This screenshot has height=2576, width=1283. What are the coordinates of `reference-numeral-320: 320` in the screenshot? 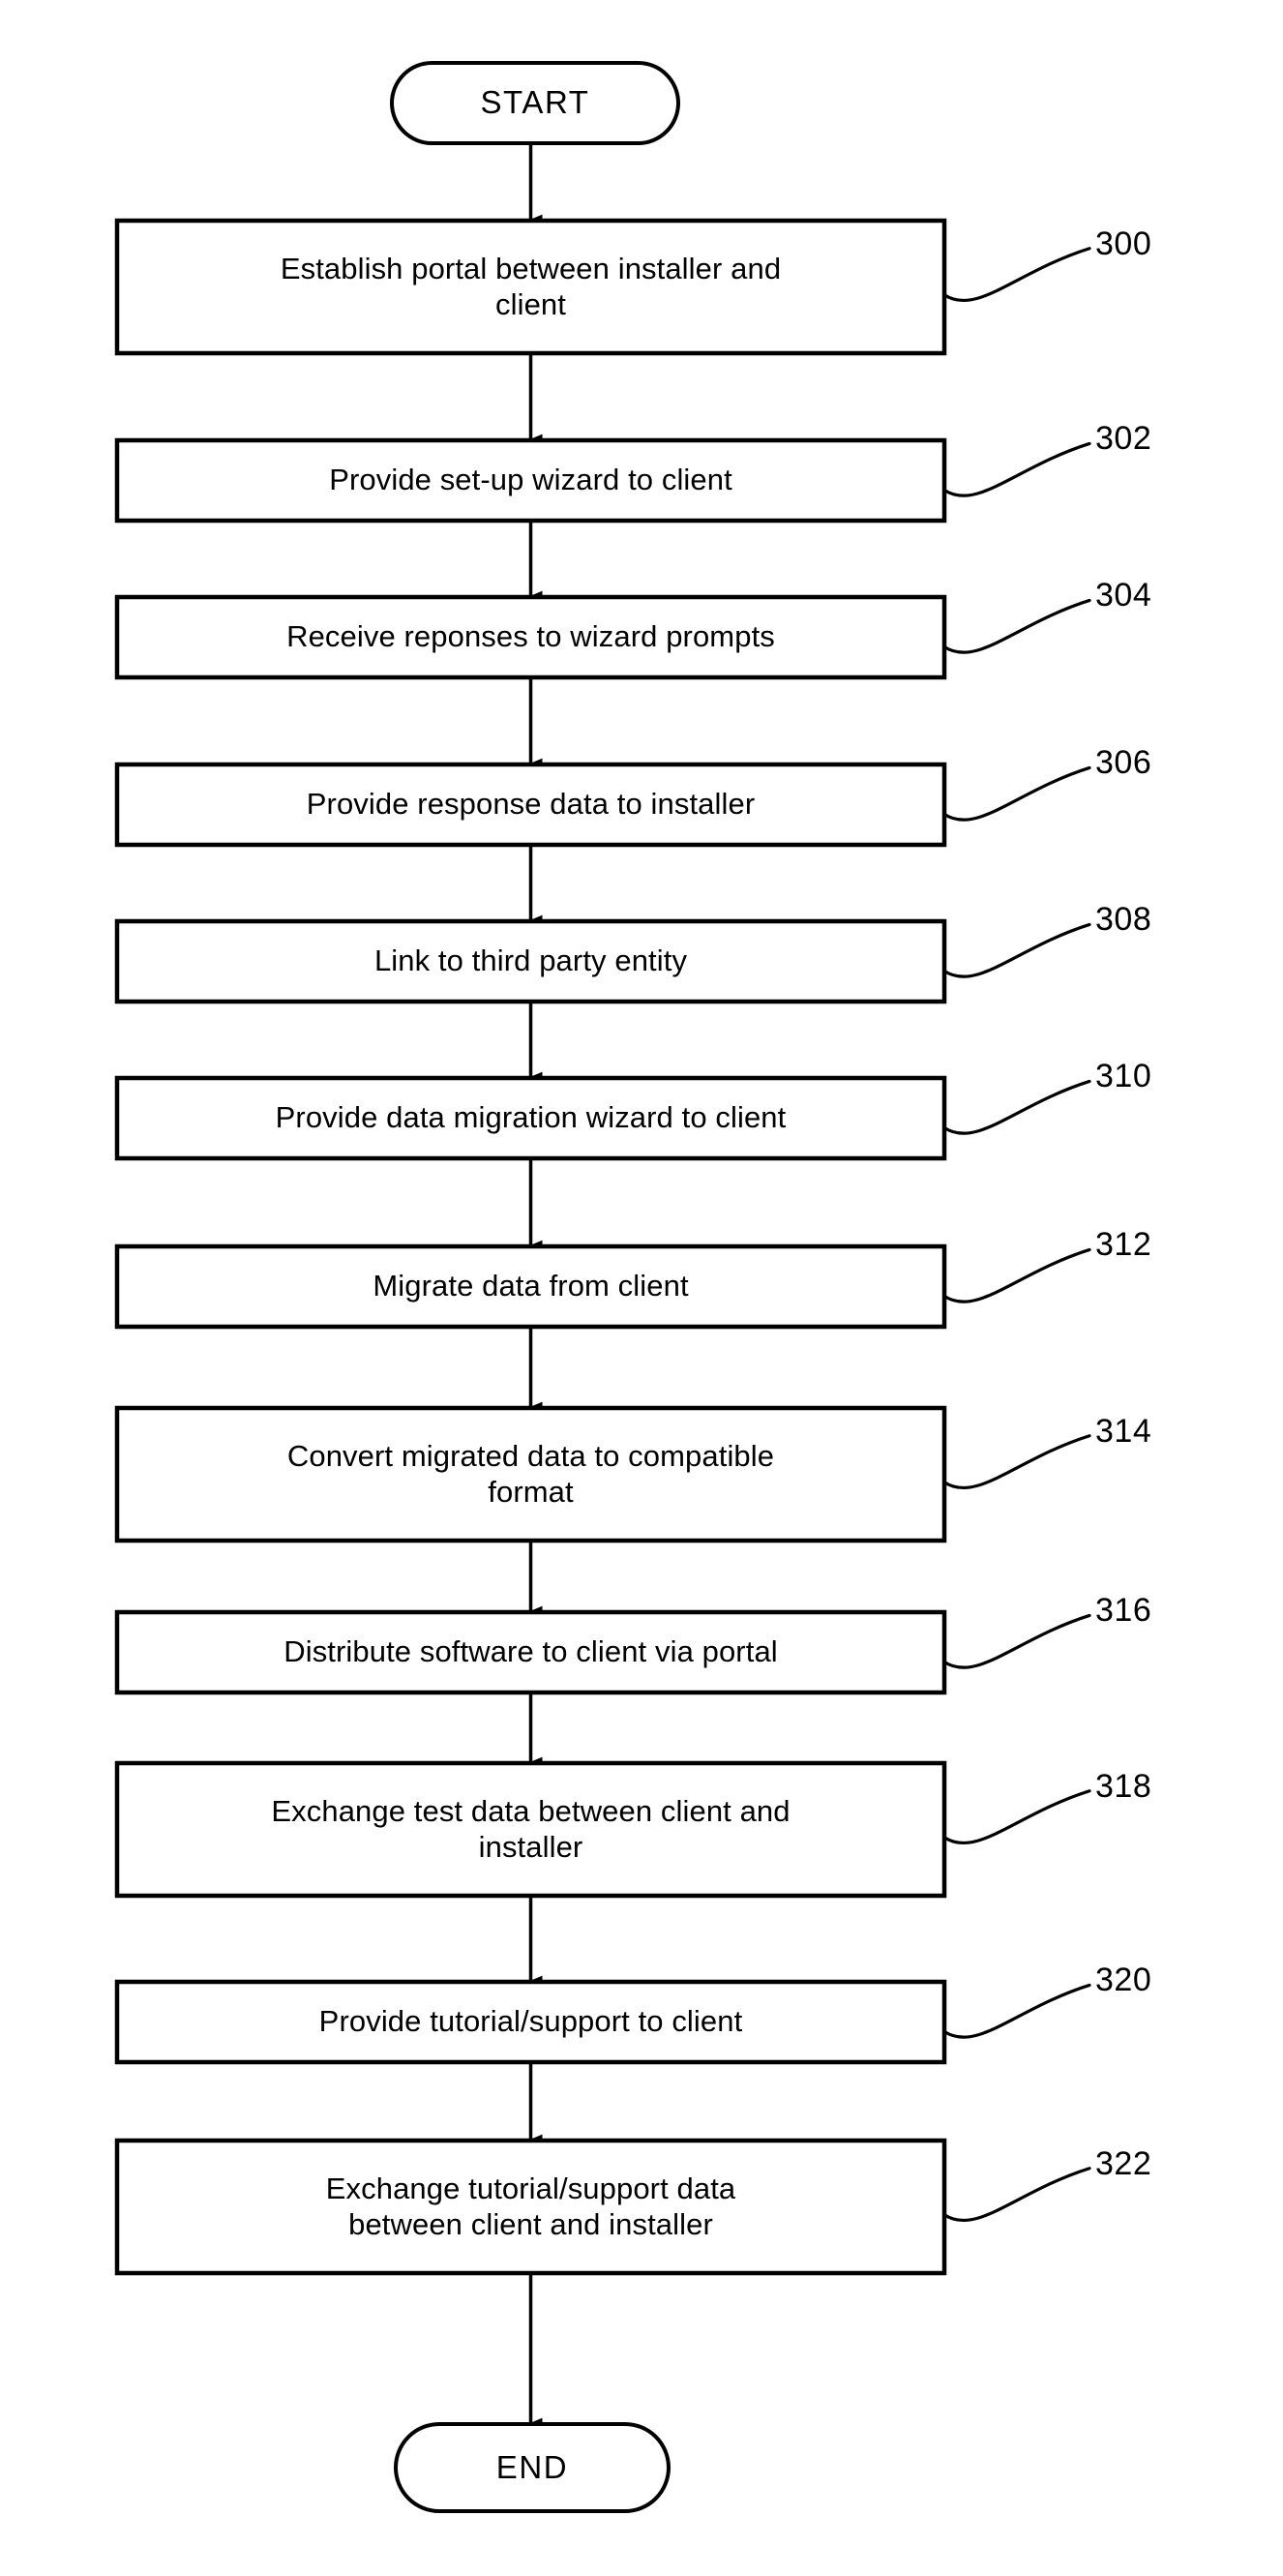 It's located at (1123, 1980).